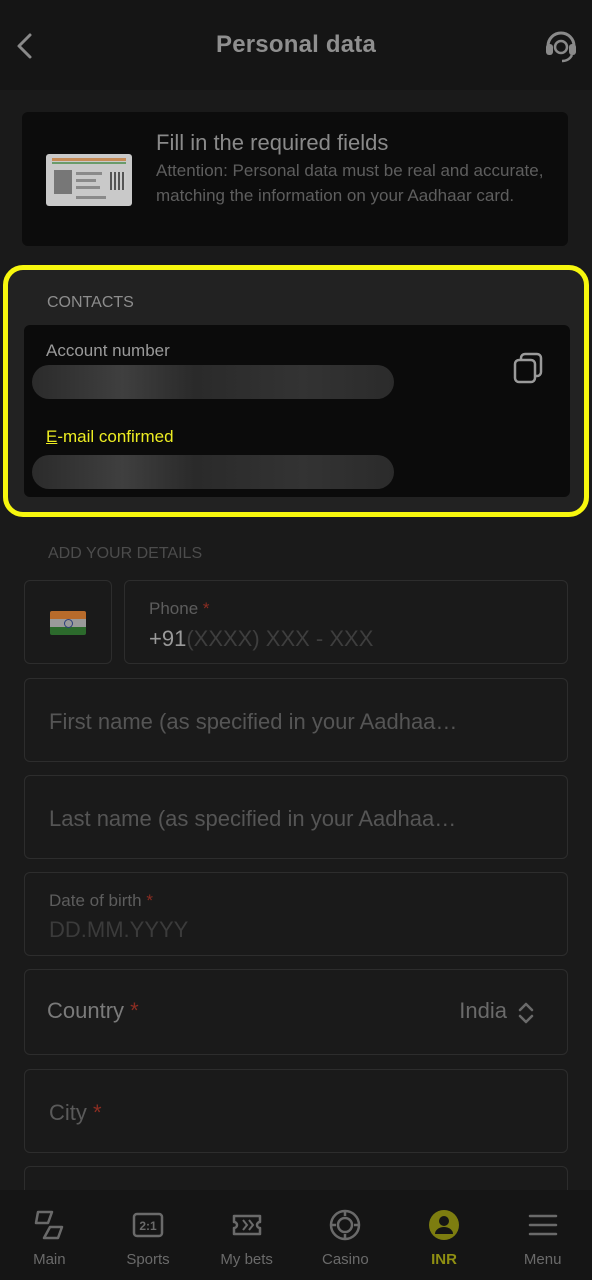  What do you see at coordinates (345, 1259) in the screenshot?
I see `nav-label-casino: Casino` at bounding box center [345, 1259].